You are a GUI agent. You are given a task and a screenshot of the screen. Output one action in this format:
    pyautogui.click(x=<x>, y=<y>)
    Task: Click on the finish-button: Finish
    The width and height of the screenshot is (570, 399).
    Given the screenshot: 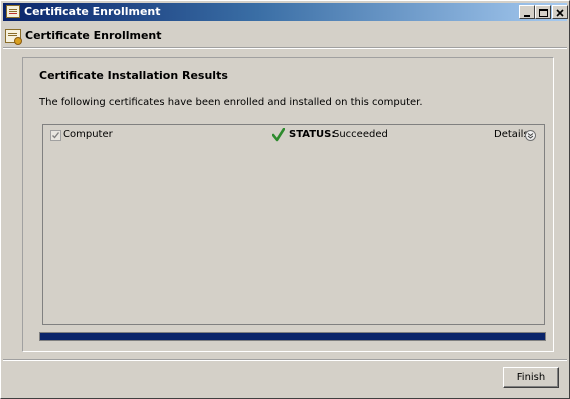 What is the action you would take?
    pyautogui.click(x=531, y=377)
    